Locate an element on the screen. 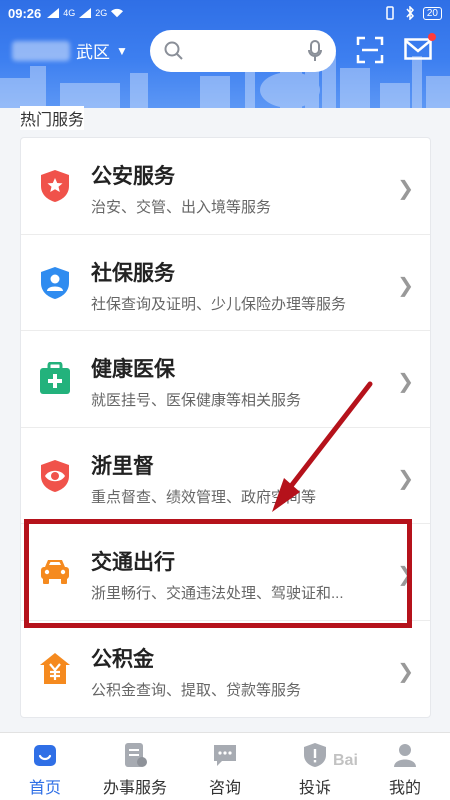  nav-services: 办事服务 is located at coordinates (135, 766).